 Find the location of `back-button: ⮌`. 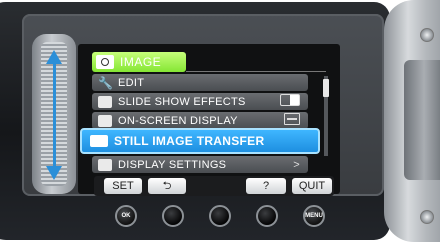

back-button: ⮌ is located at coordinates (167, 186).